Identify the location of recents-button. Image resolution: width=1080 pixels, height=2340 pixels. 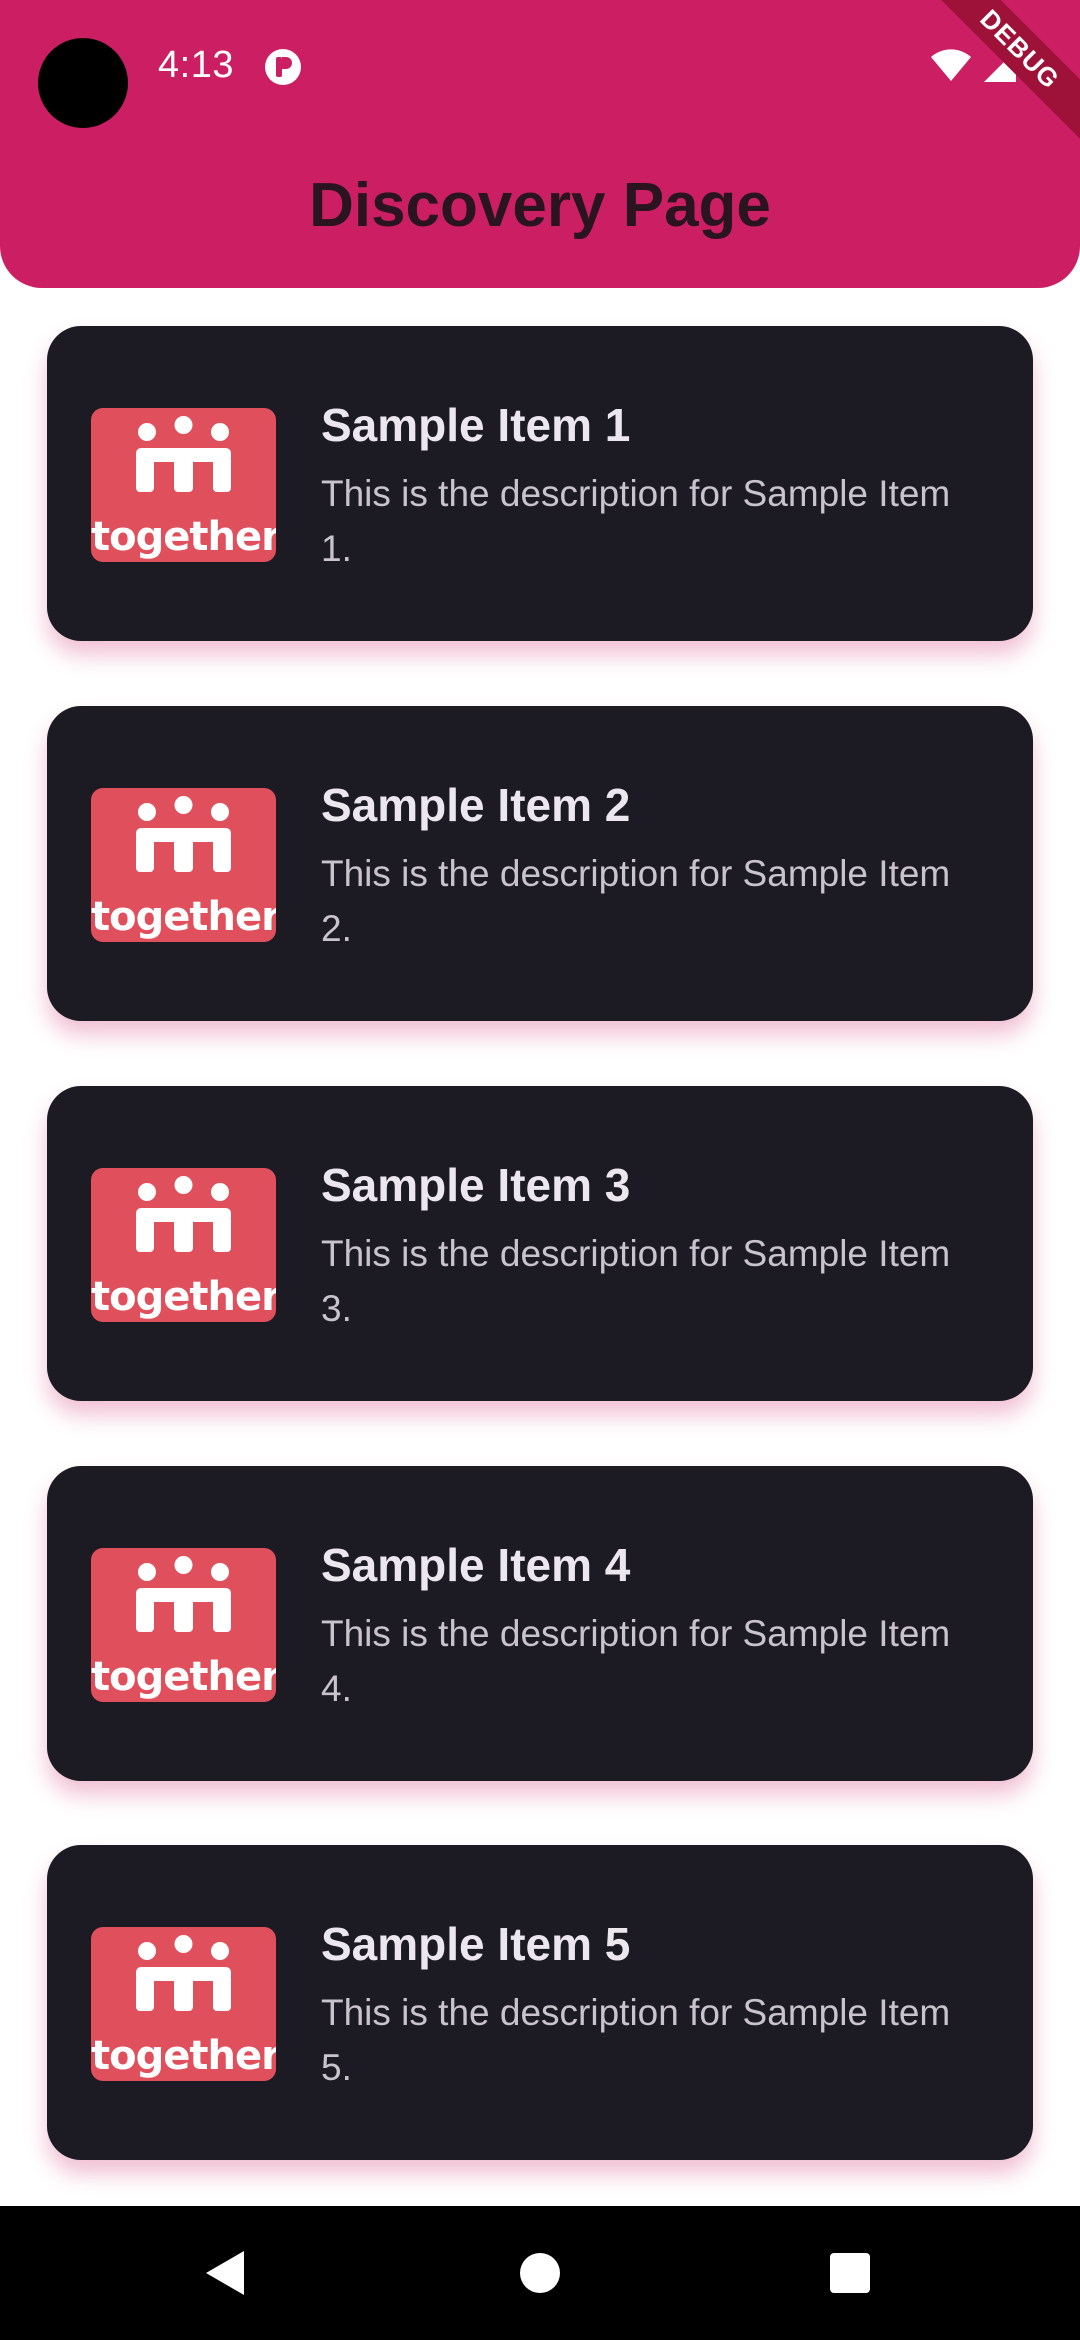
(850, 2273).